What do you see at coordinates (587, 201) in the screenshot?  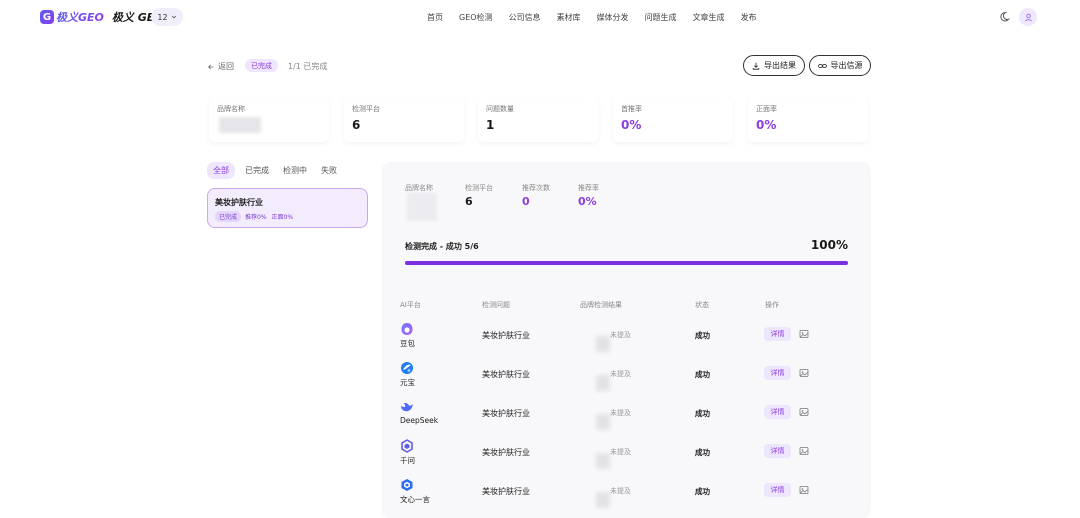 I see `panel-stat-value: 0%` at bounding box center [587, 201].